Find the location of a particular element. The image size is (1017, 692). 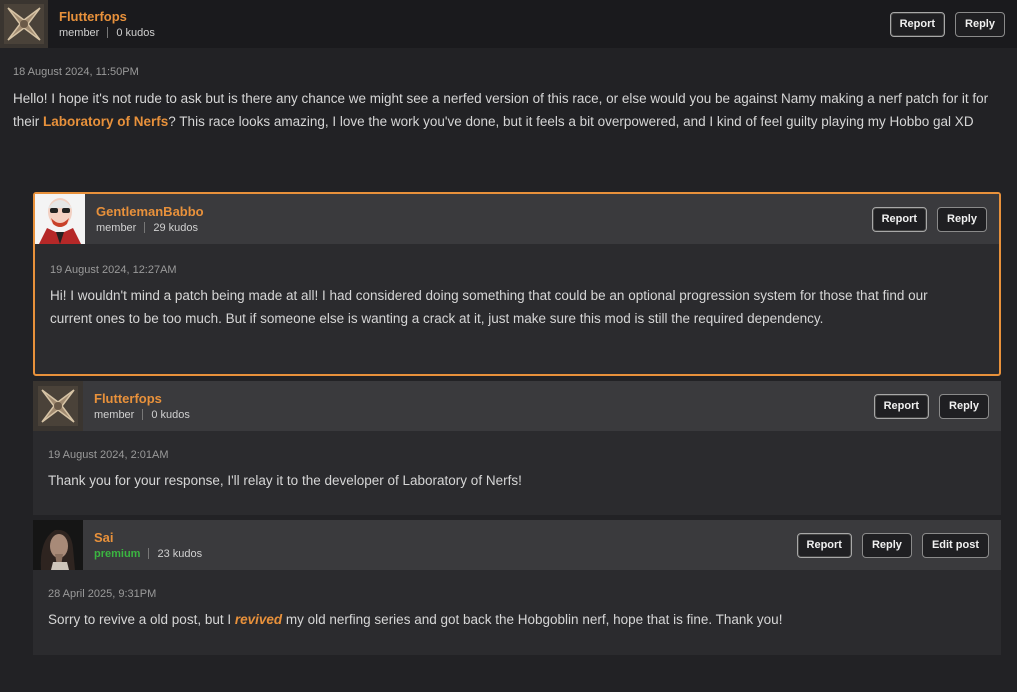

username: GentlemanBabbo is located at coordinates (150, 212).